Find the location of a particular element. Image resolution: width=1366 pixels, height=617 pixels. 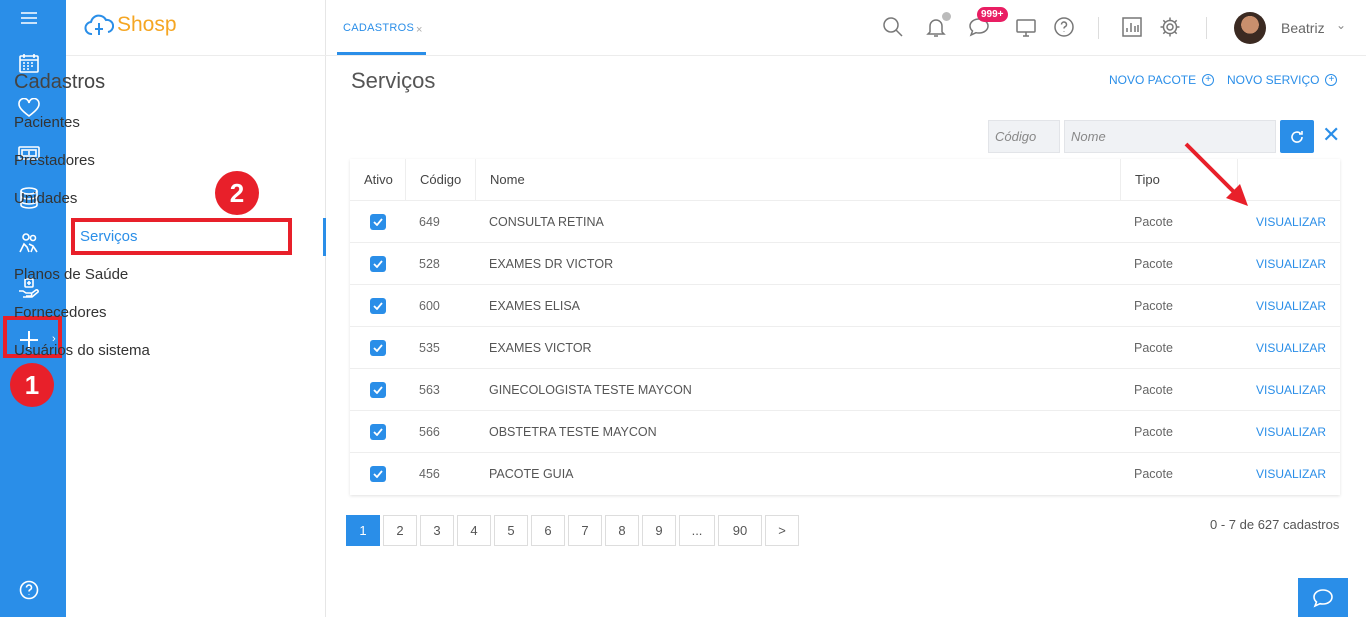

avatar is located at coordinates (1250, 28).